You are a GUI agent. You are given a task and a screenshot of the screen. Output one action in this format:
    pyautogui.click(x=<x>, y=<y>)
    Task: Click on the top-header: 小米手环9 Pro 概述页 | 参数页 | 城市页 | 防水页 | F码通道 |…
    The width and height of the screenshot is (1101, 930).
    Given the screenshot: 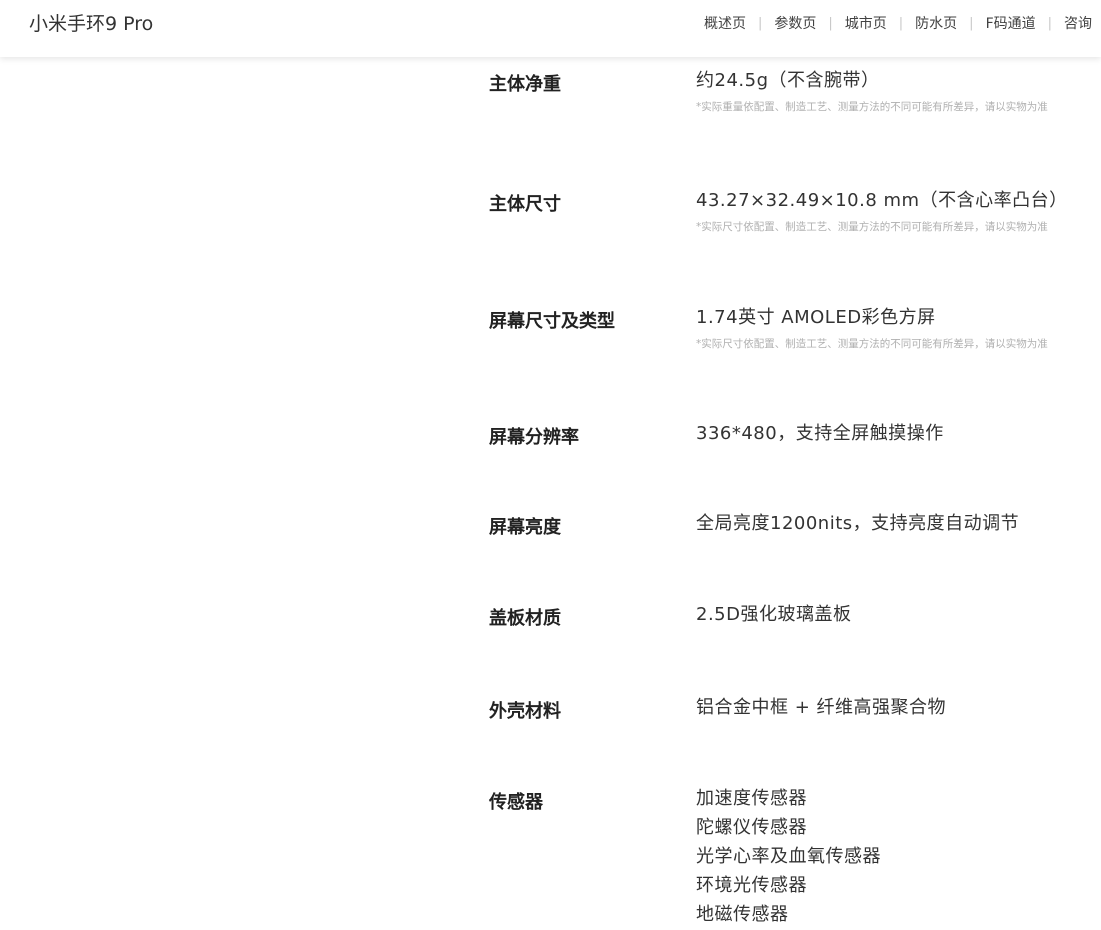 What is the action you would take?
    pyautogui.click(x=550, y=28)
    